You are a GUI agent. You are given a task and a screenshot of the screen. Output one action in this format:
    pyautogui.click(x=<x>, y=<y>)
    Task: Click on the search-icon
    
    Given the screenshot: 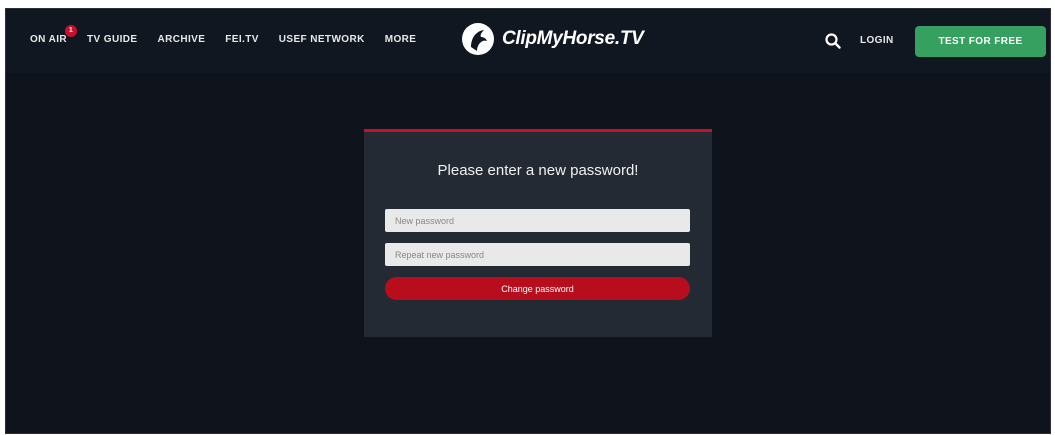 What is the action you would take?
    pyautogui.click(x=833, y=41)
    